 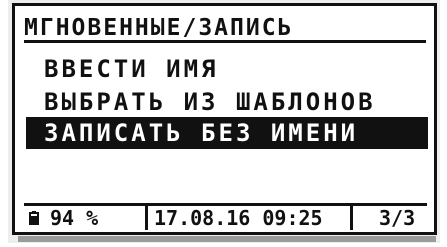 What do you see at coordinates (238, 218) in the screenshot?
I see `status-datetime: 17.08.16 09:25` at bounding box center [238, 218].